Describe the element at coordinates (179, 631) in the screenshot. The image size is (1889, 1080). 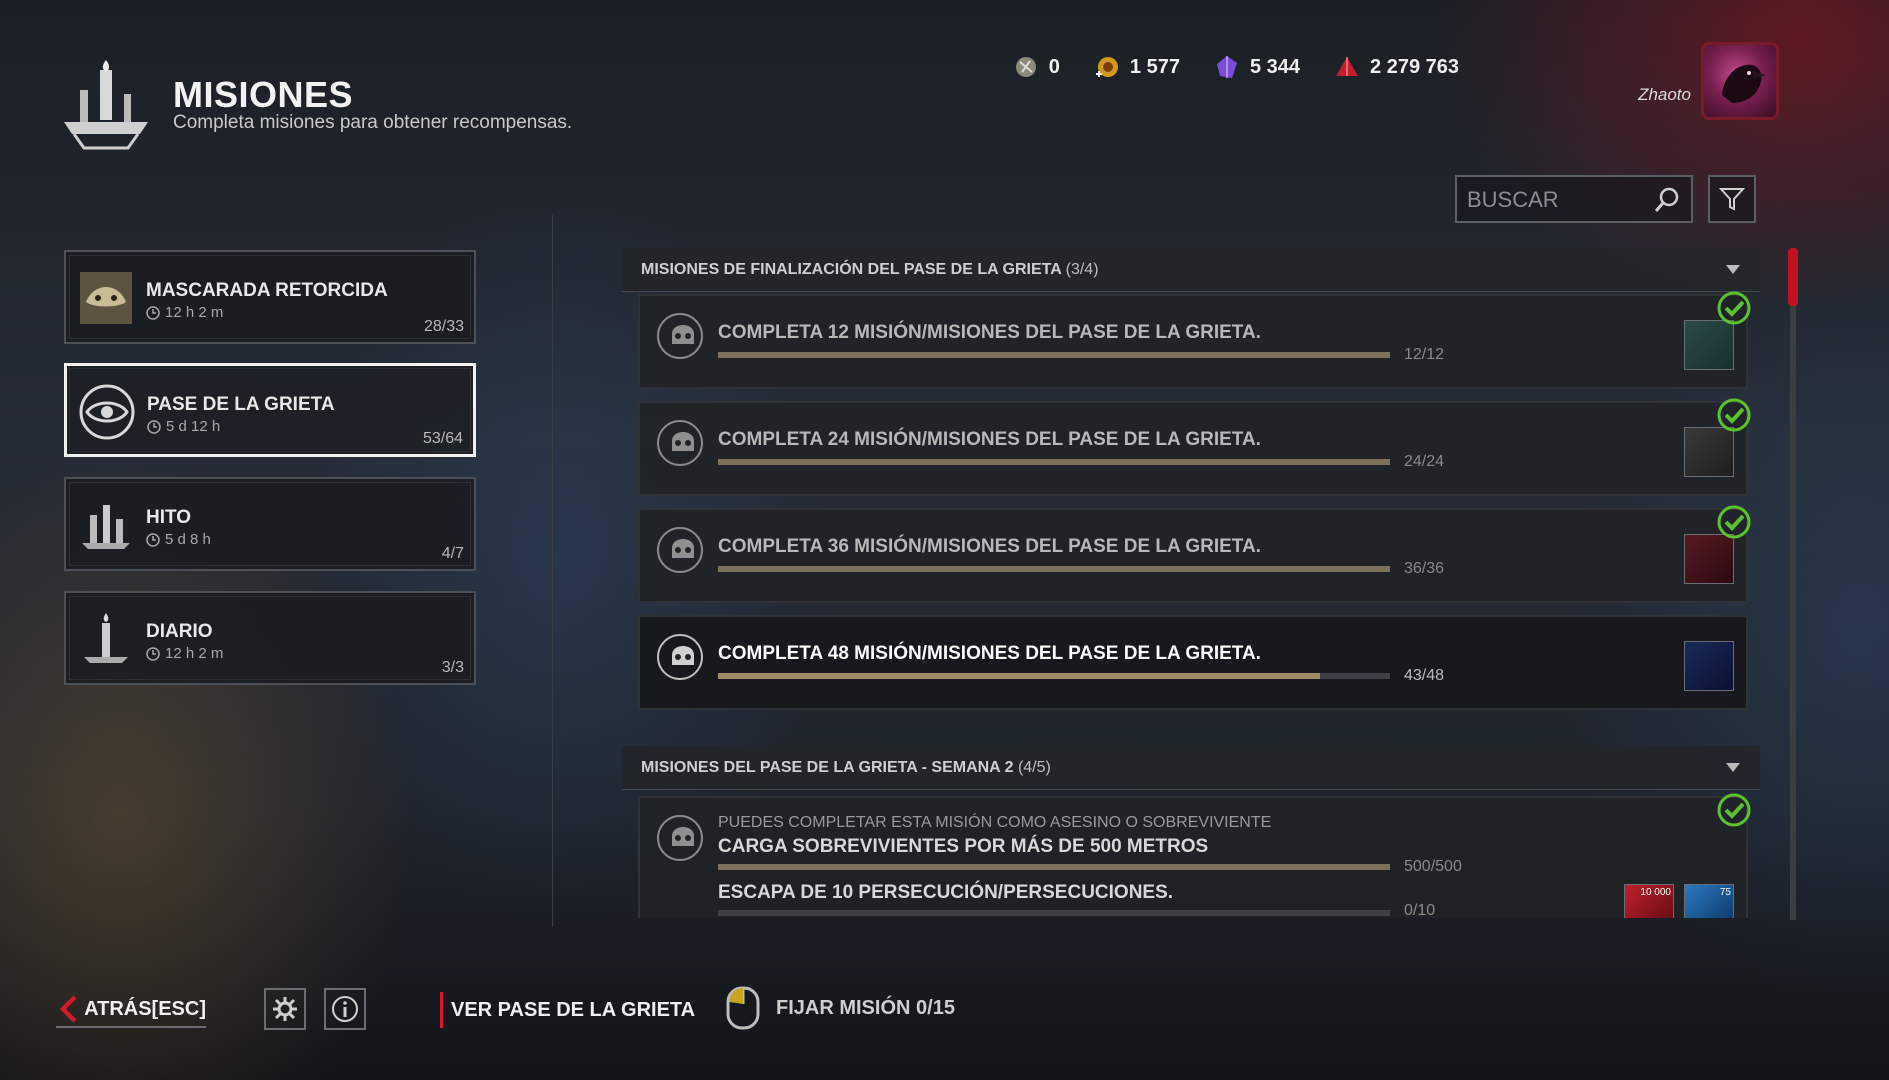
I see `category-name: DIARIO` at that location.